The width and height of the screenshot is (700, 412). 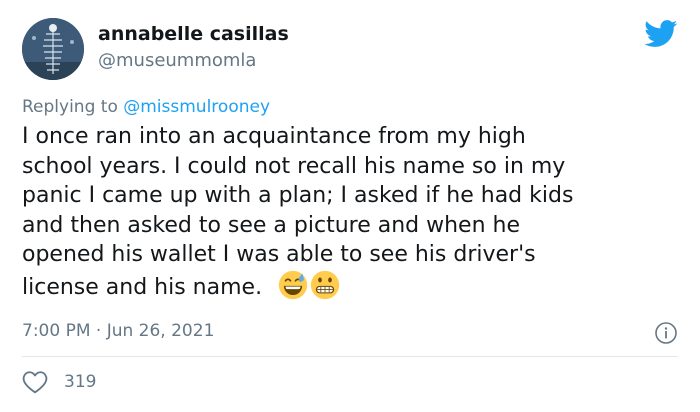 What do you see at coordinates (293, 284) in the screenshot?
I see `grinning-sweat-emoji` at bounding box center [293, 284].